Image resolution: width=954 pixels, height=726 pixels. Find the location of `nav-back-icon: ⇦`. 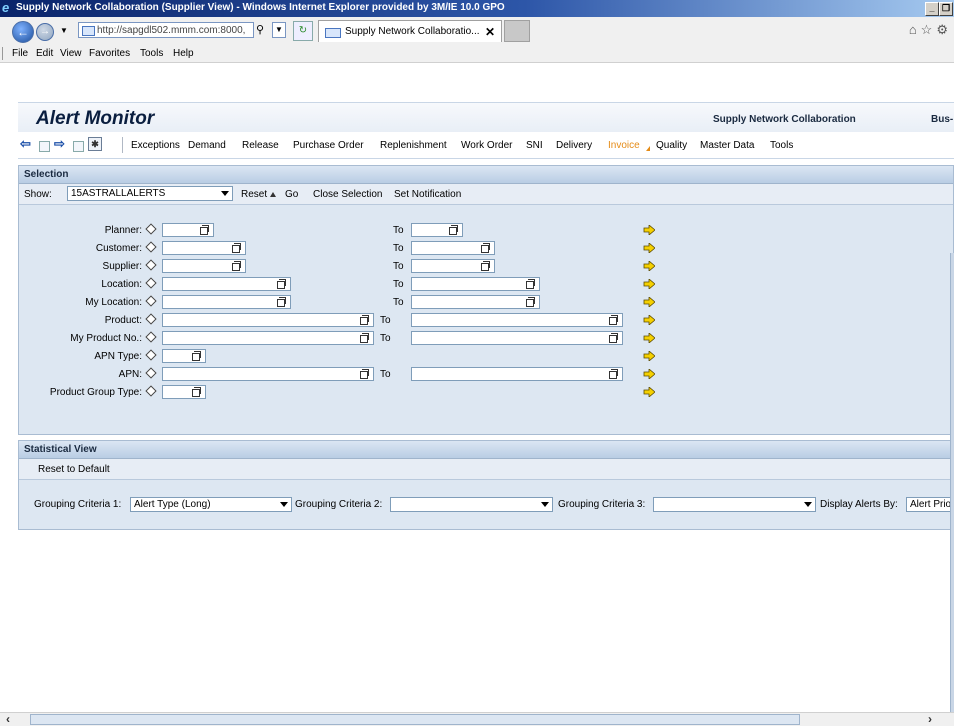

nav-back-icon: ⇦ is located at coordinates (25, 144).